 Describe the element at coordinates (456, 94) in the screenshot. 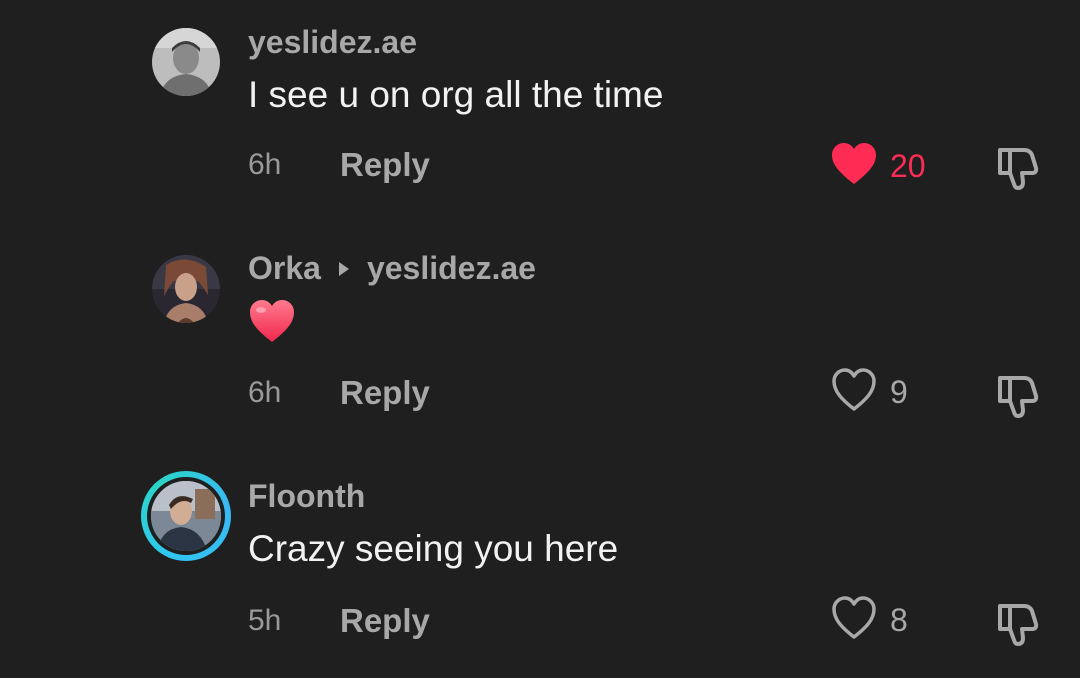

I see `comment-text: I see u on org all the time` at that location.